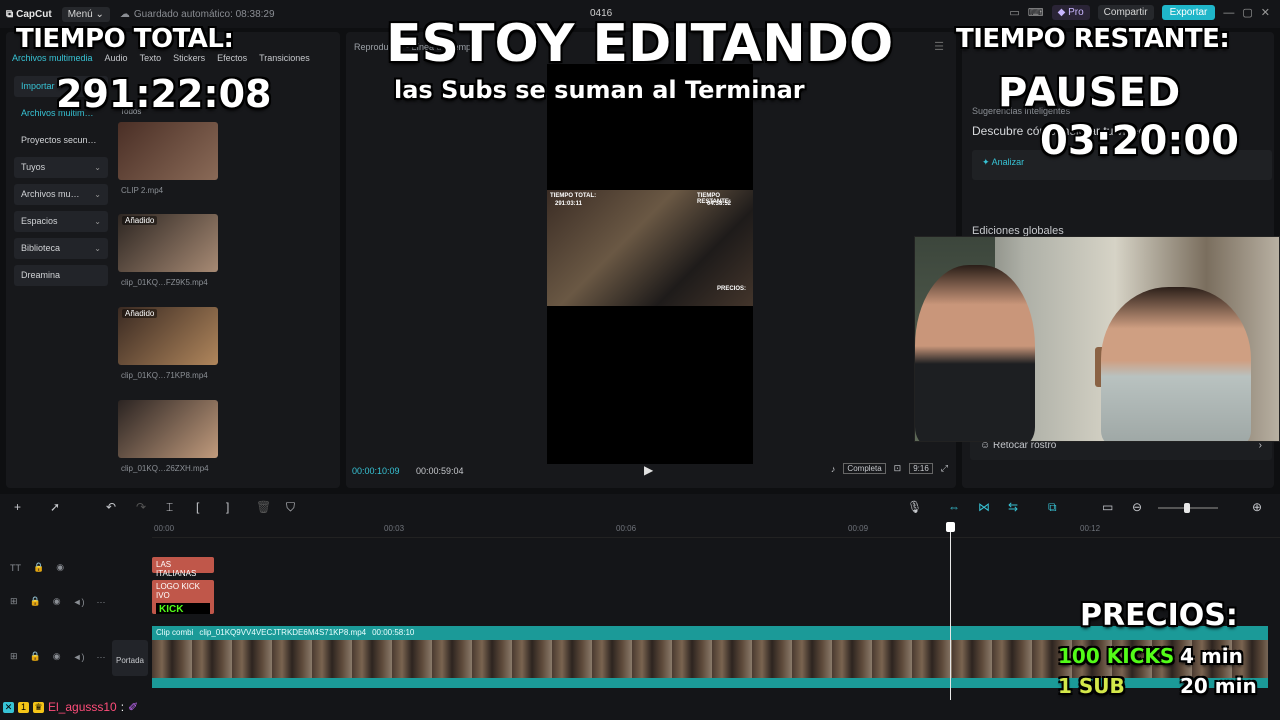 This screenshot has height=720, width=1280. Describe the element at coordinates (85, 14) in the screenshot. I see `menu-button: Menú ⌄` at that location.